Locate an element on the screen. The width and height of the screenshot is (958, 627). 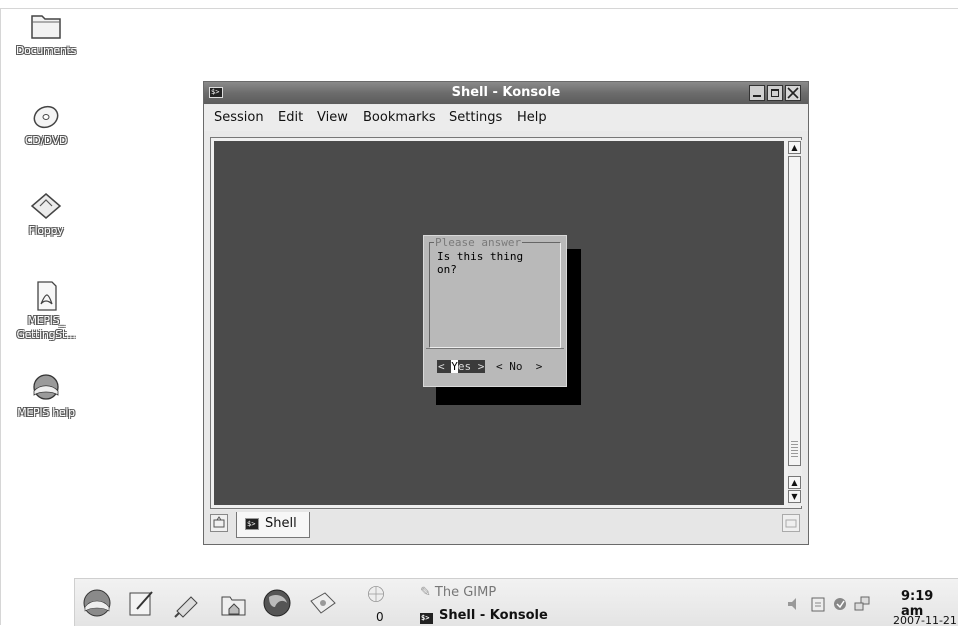
menu-settings: Settings is located at coordinates (475, 117).